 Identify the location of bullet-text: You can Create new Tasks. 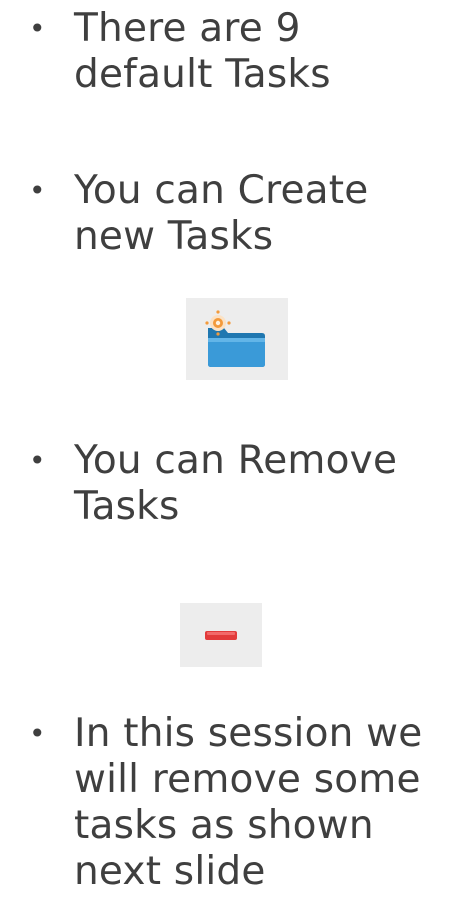
(266, 214).